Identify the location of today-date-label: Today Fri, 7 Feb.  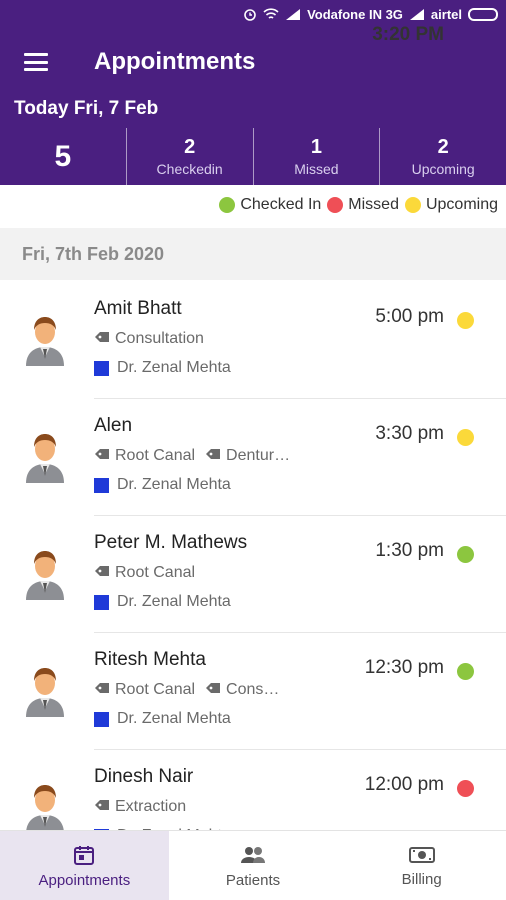
(86, 108).